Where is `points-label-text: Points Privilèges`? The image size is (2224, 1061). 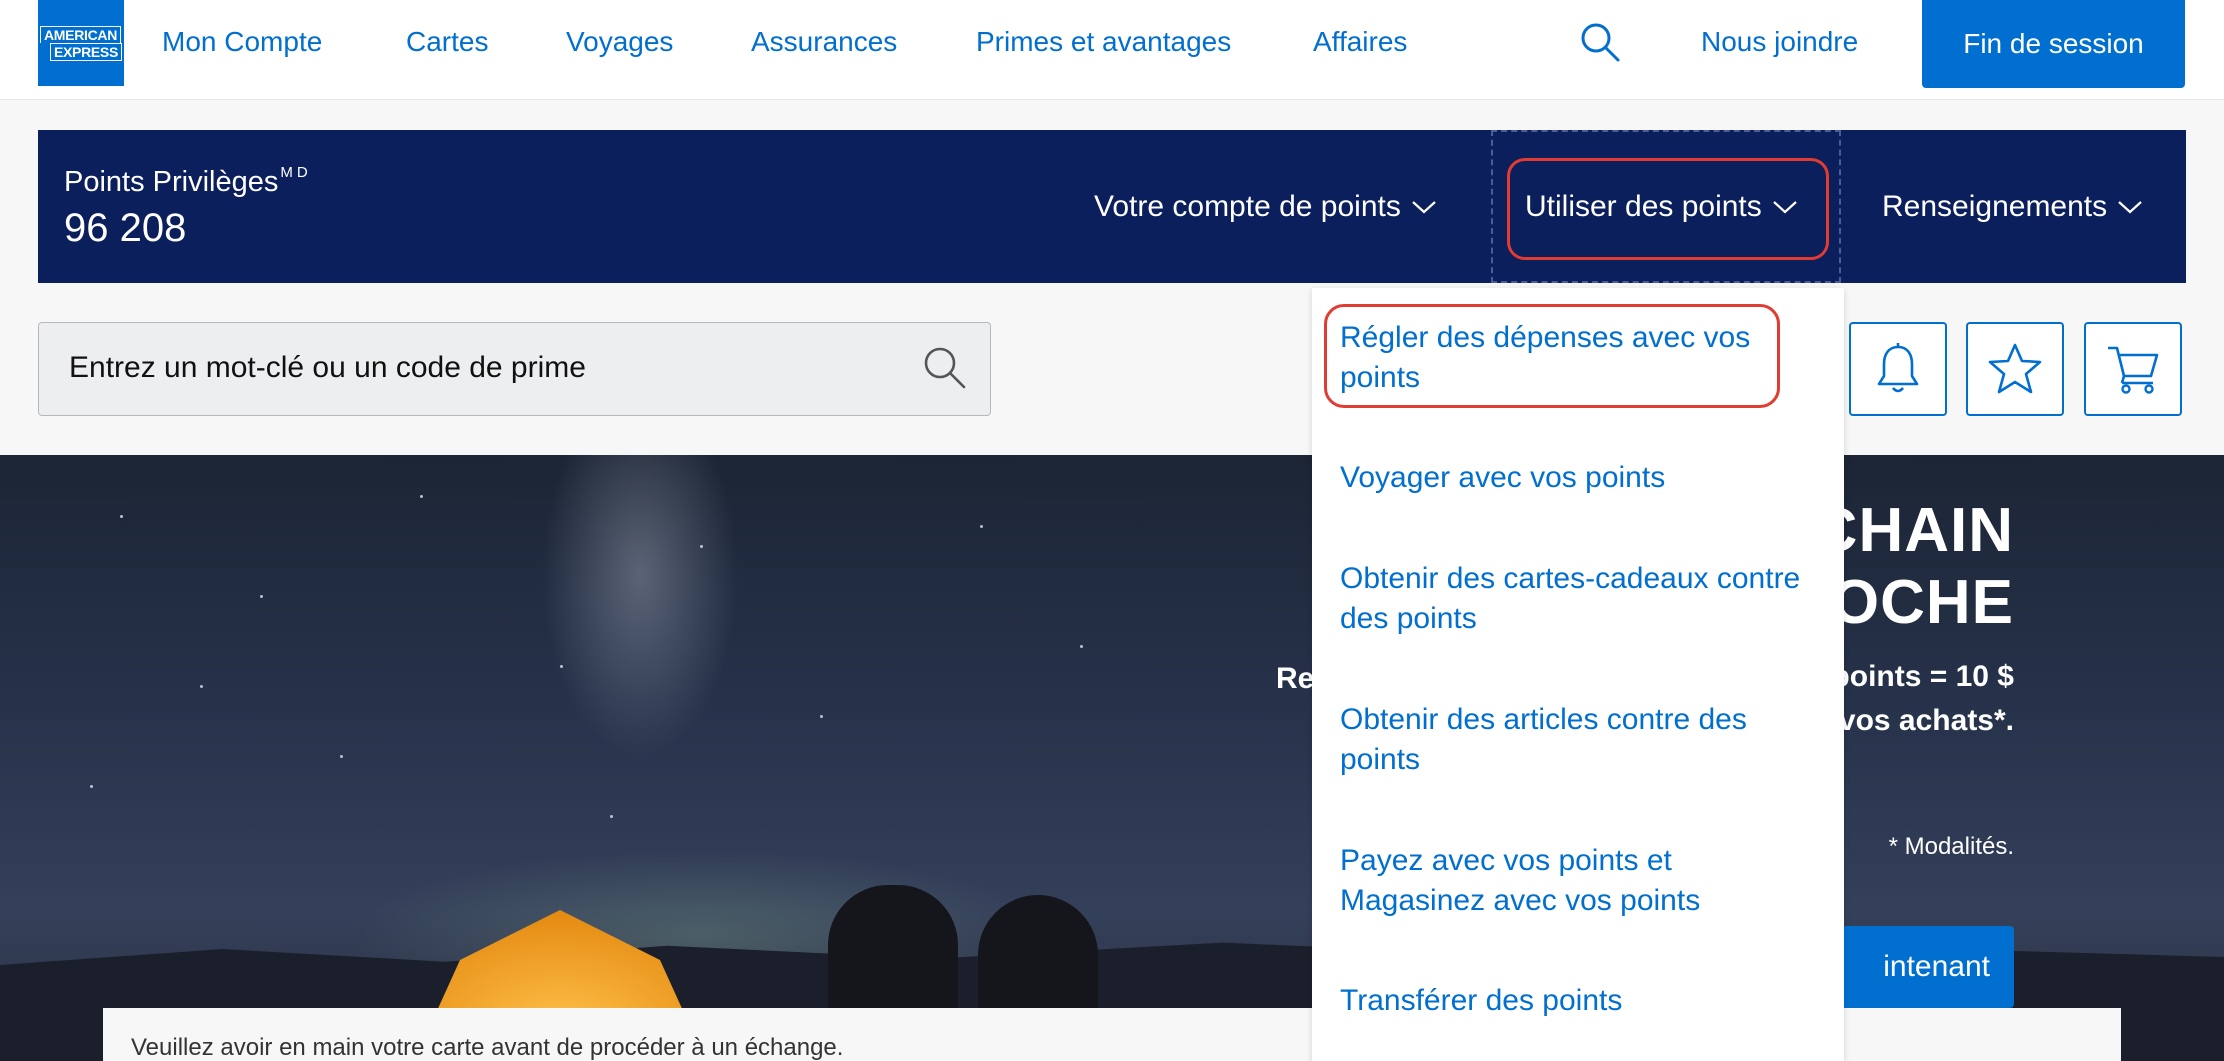 points-label-text: Points Privilèges is located at coordinates (171, 182).